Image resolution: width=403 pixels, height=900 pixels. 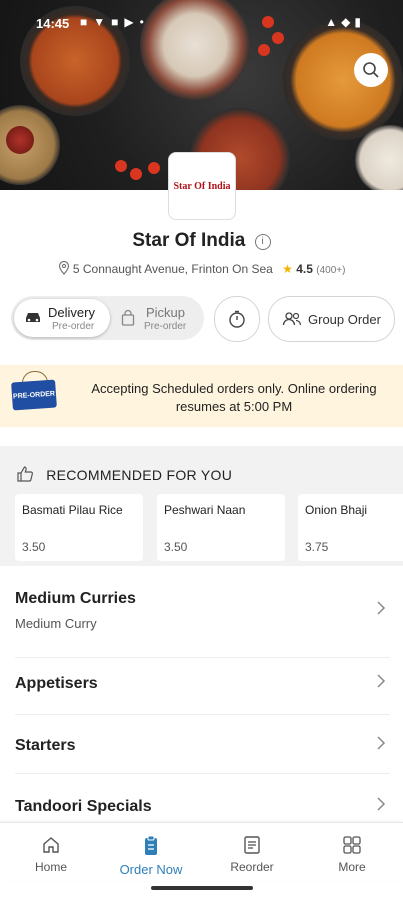 I want to click on logo-text: Star Of India, so click(x=202, y=186).